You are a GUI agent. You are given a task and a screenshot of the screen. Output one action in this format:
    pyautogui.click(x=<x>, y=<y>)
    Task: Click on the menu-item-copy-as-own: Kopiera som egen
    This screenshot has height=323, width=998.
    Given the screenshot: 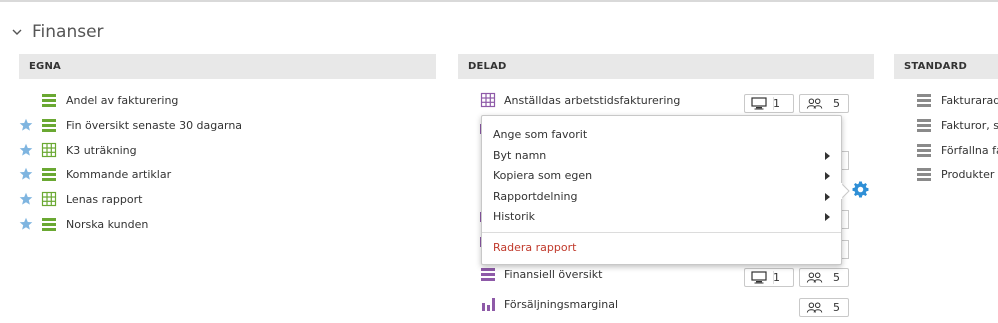 What is the action you would take?
    pyautogui.click(x=661, y=176)
    